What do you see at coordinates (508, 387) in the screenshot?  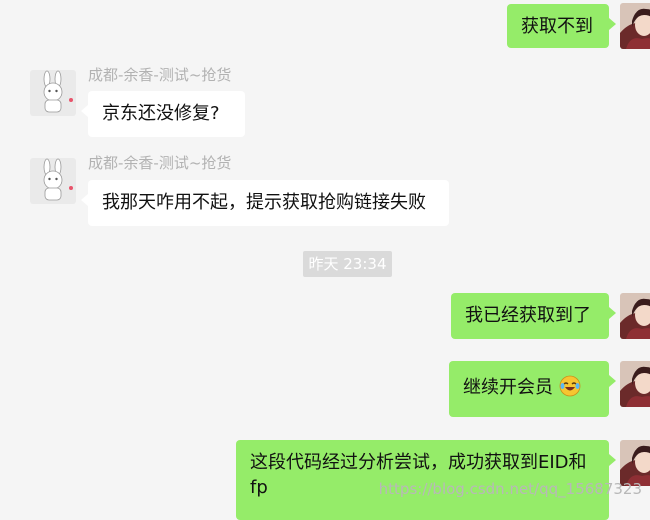 I see `message-text: 继续开会员` at bounding box center [508, 387].